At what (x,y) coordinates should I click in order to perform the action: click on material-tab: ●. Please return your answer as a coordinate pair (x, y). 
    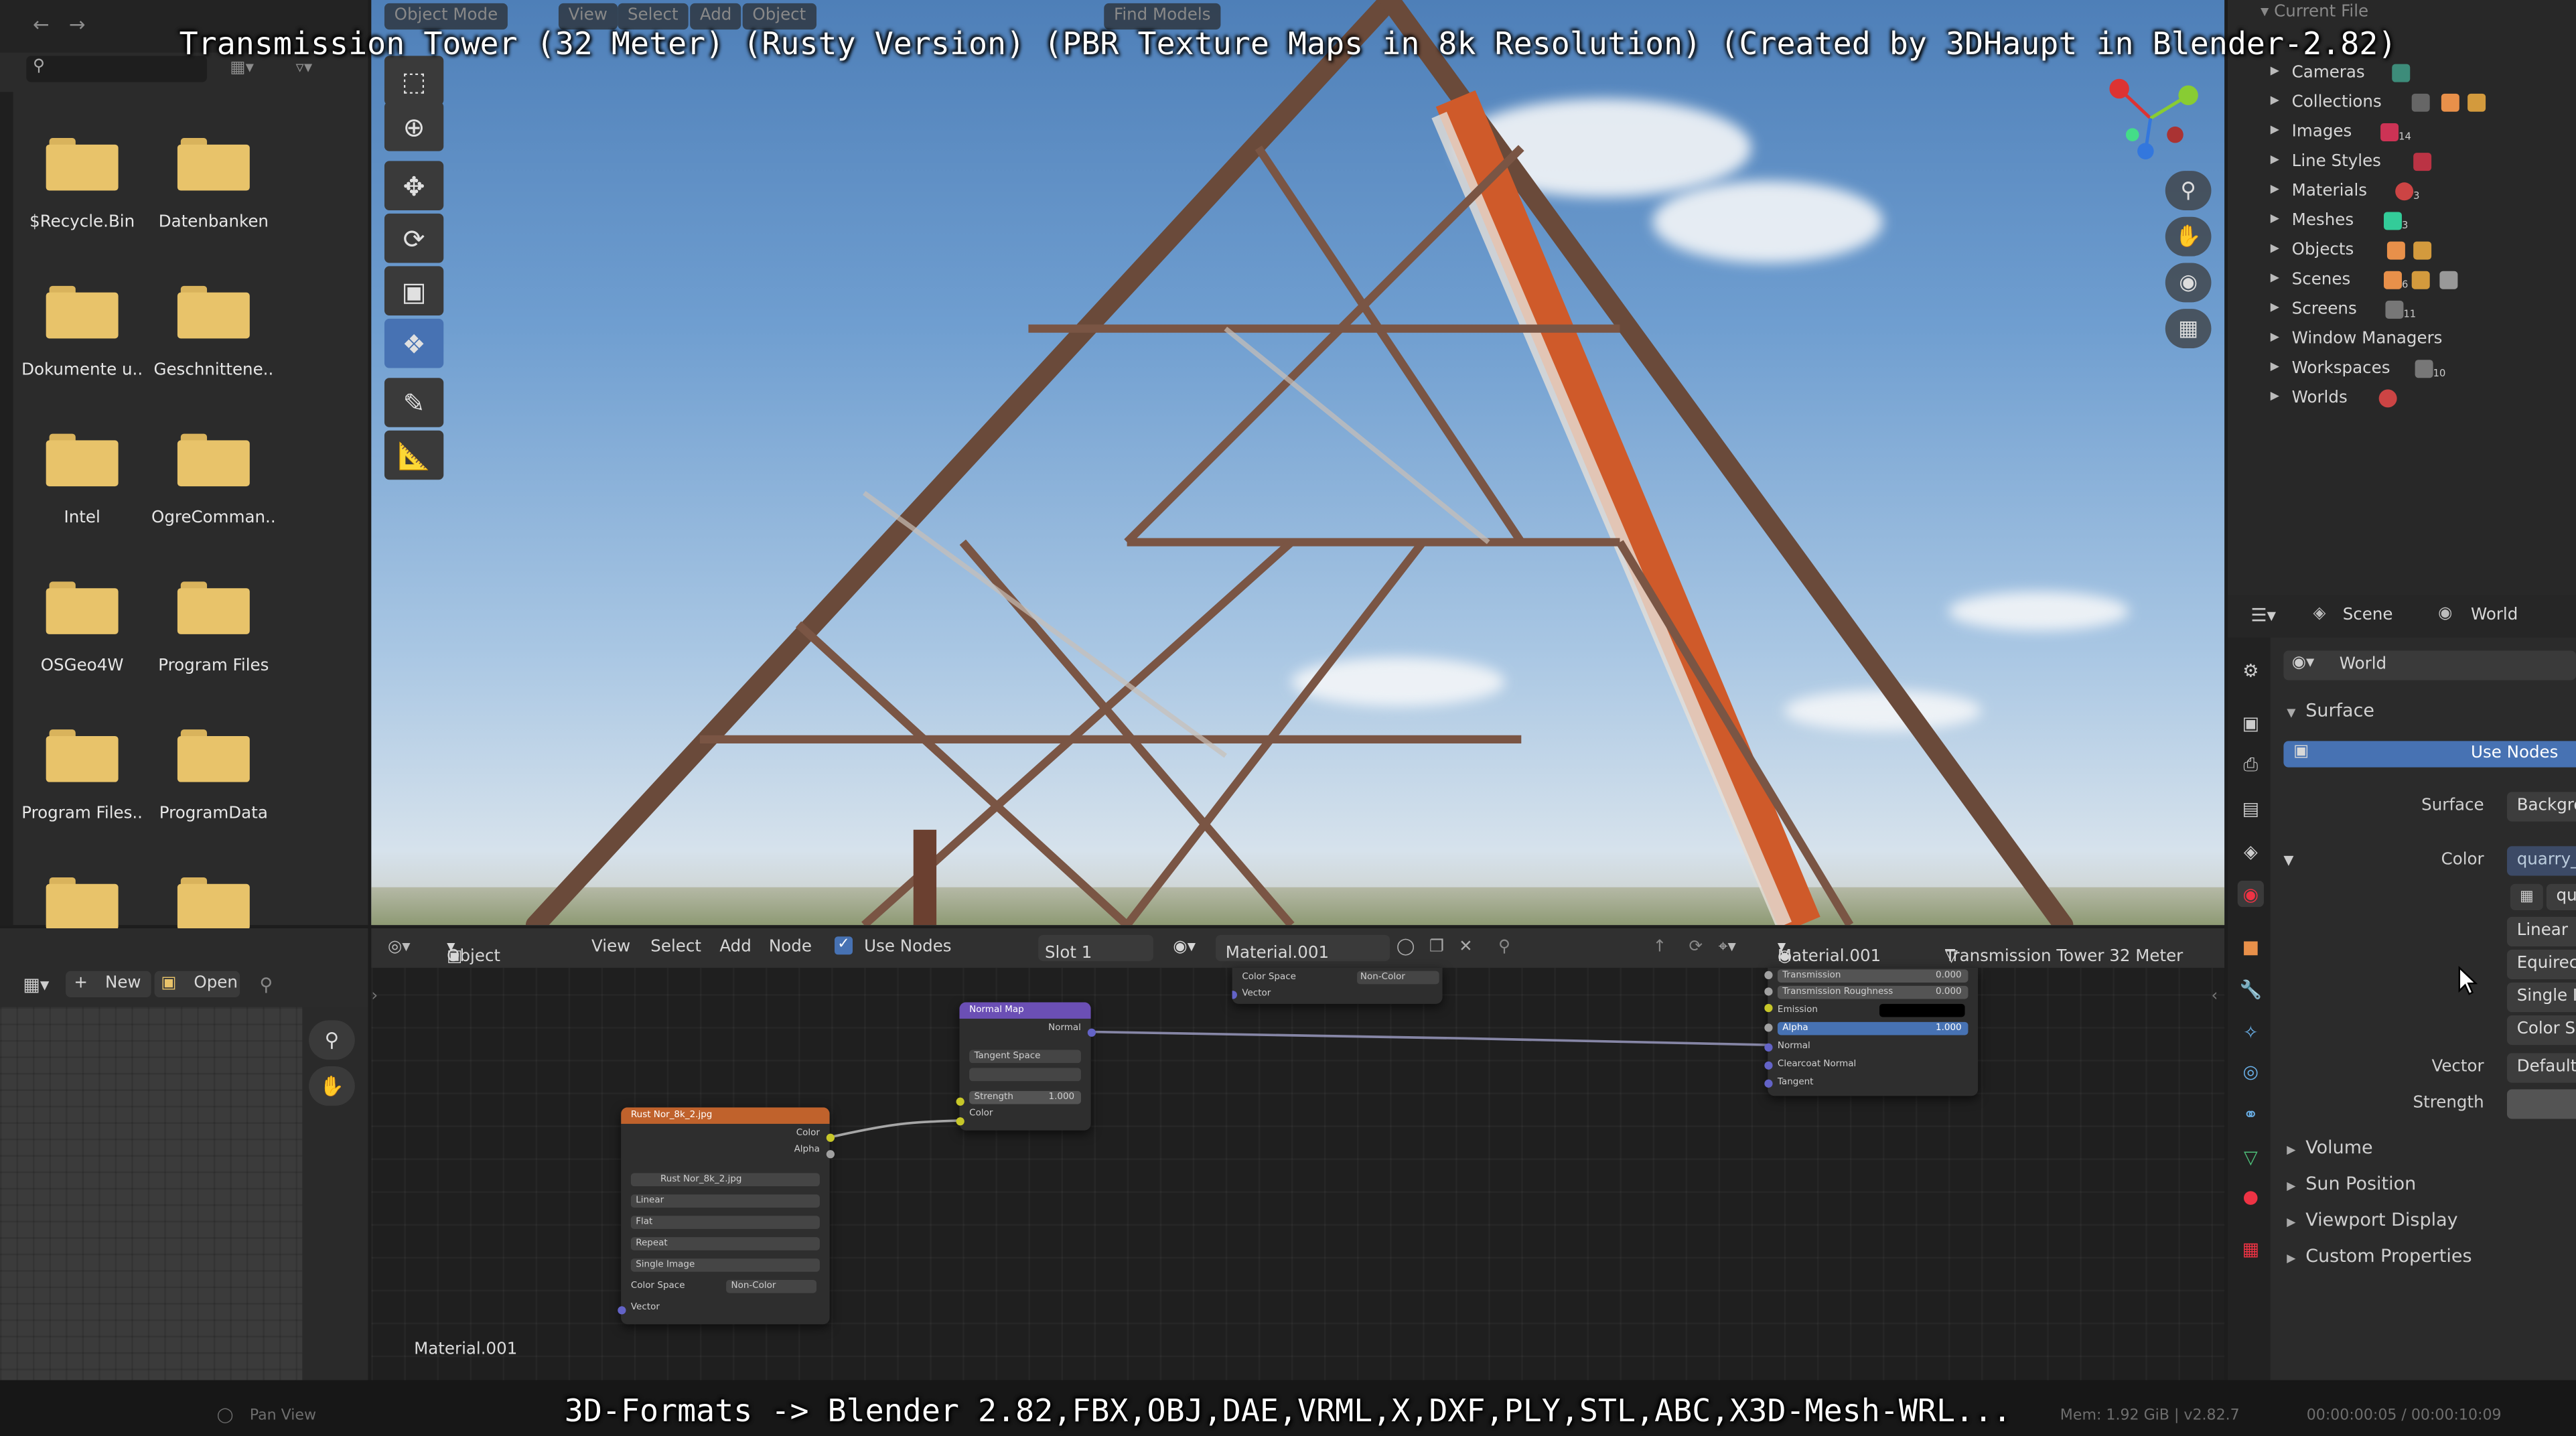
    Looking at the image, I should click on (2251, 1196).